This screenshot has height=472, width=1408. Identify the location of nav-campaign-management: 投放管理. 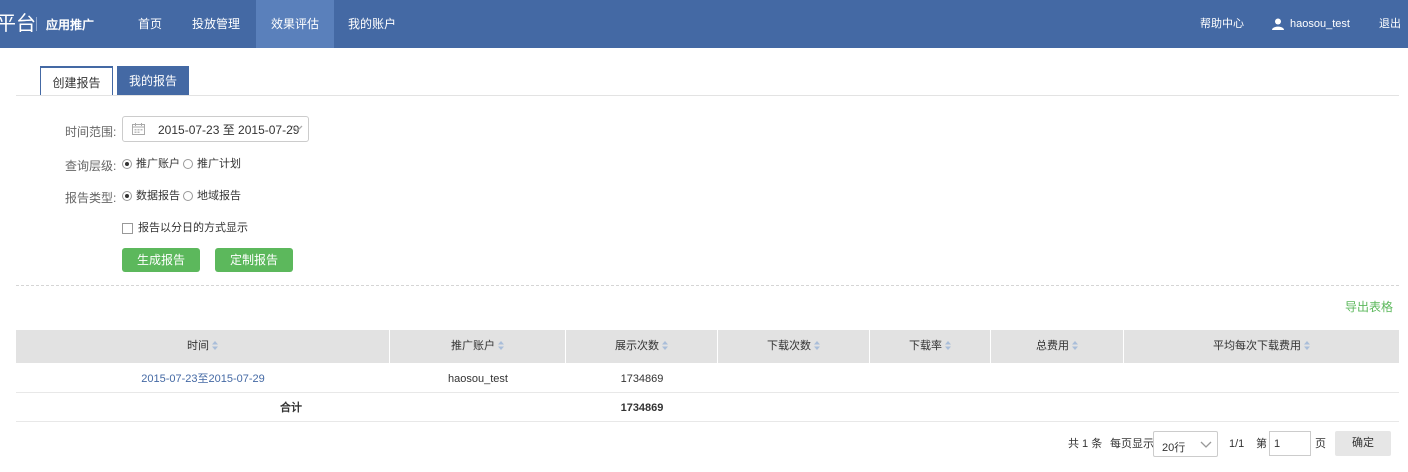
(216, 24).